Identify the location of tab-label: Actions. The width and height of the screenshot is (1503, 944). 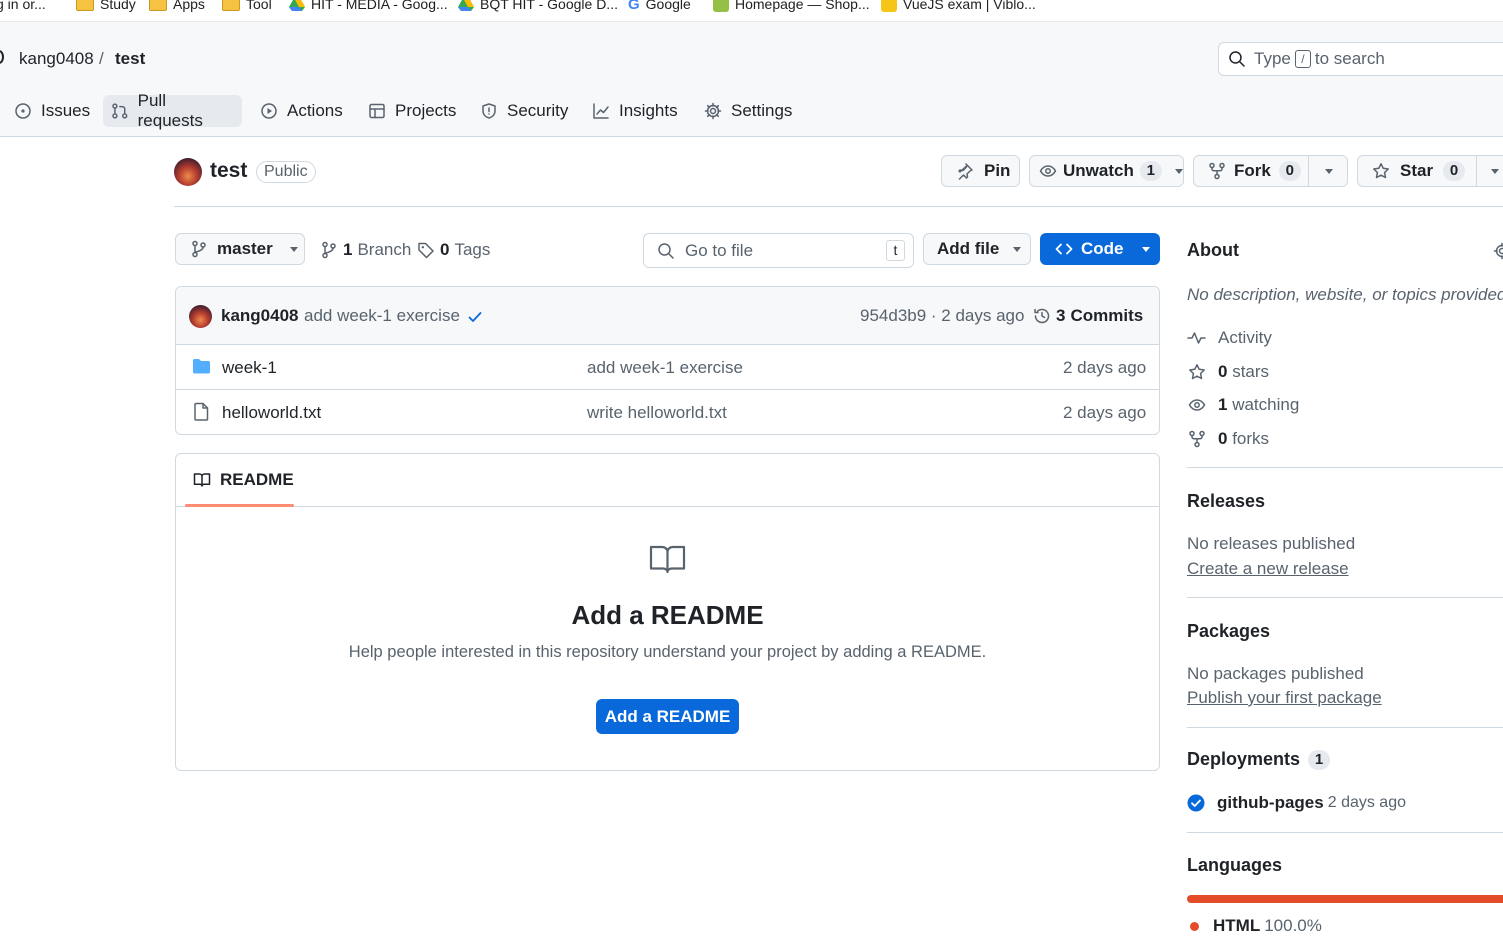
(315, 110).